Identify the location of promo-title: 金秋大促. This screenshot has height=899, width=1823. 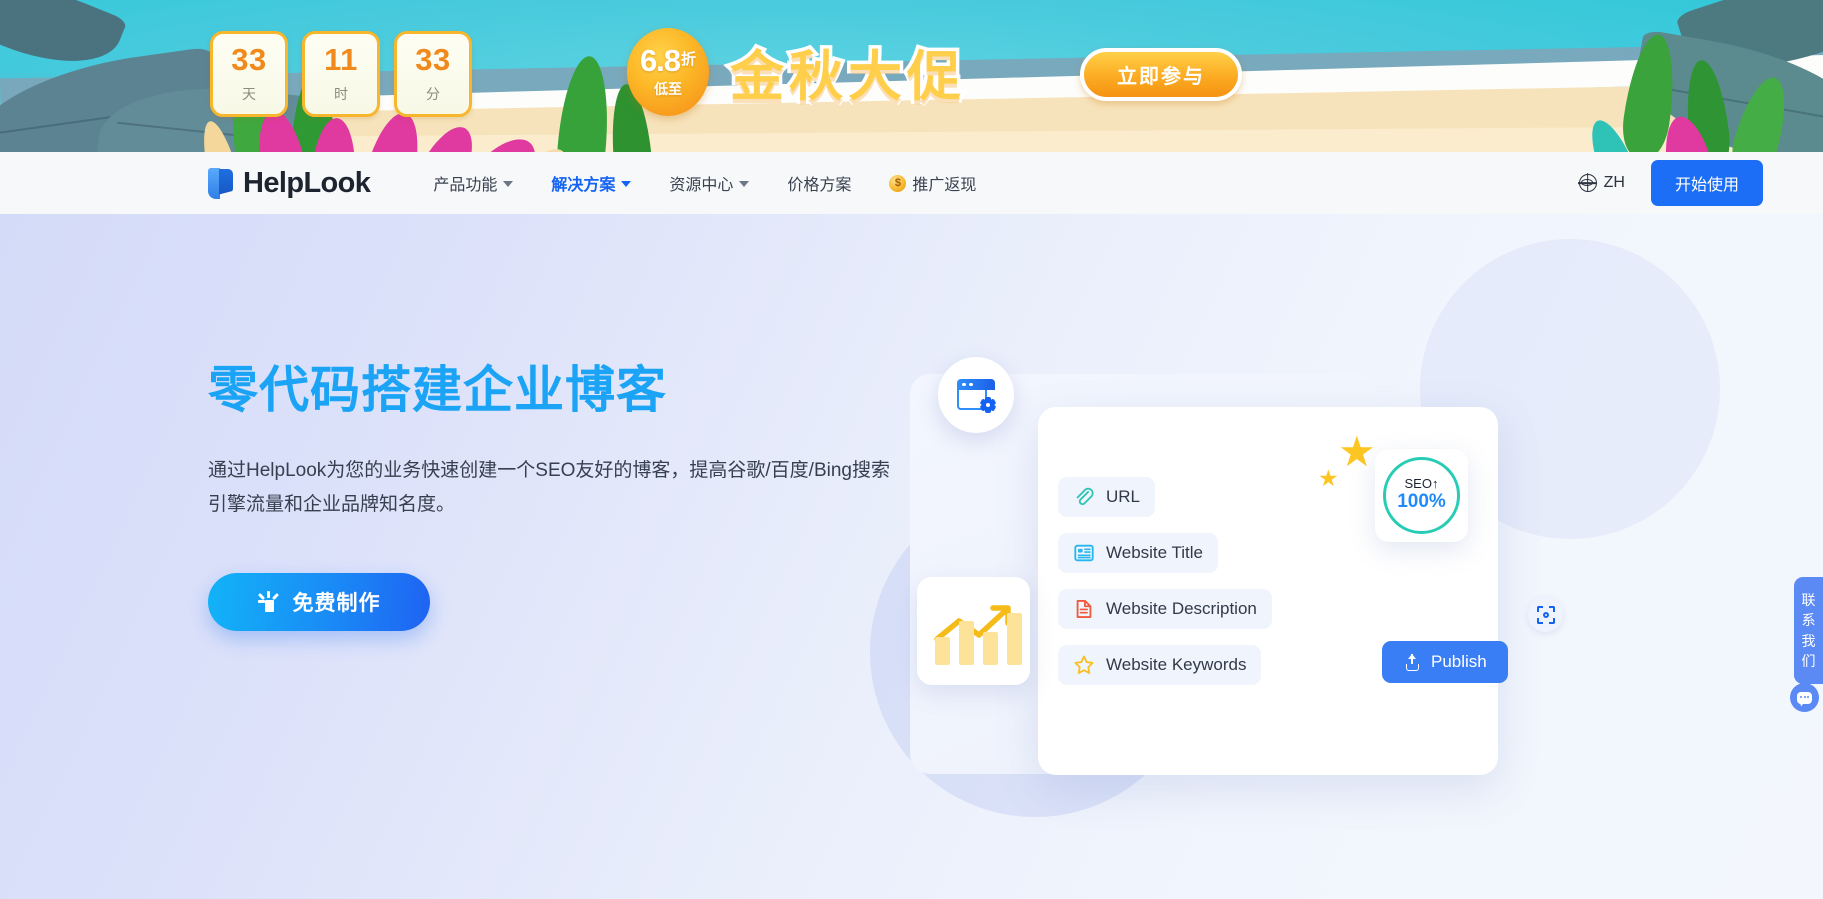
(846, 77).